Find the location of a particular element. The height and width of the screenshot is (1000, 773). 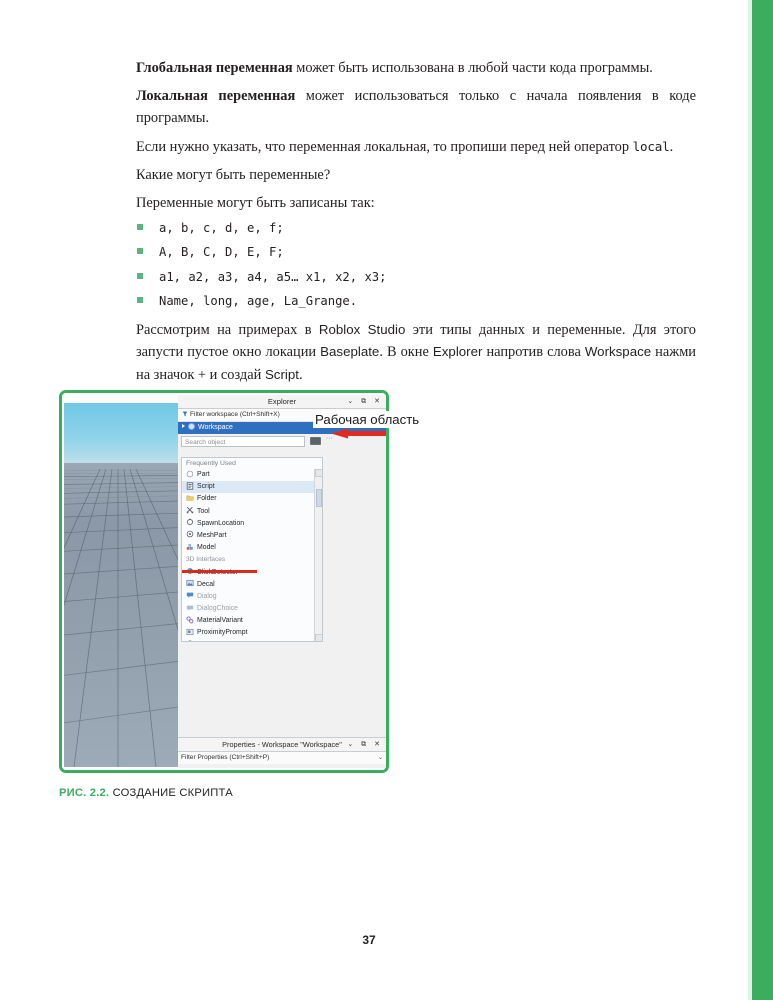

properties-window-buttons: ⌄ ⧉ ✕ is located at coordinates (365, 744).